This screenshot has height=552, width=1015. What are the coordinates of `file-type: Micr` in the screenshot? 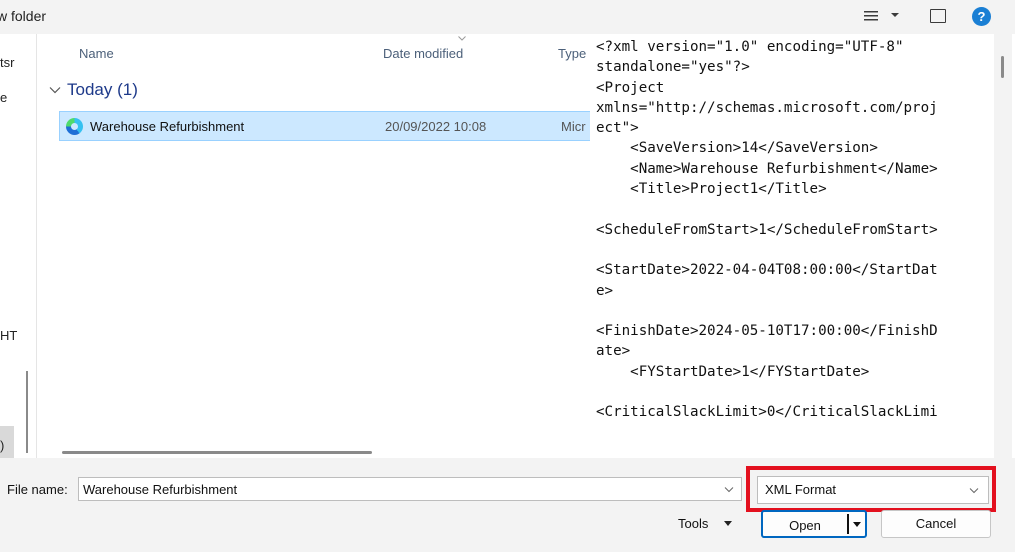 It's located at (573, 126).